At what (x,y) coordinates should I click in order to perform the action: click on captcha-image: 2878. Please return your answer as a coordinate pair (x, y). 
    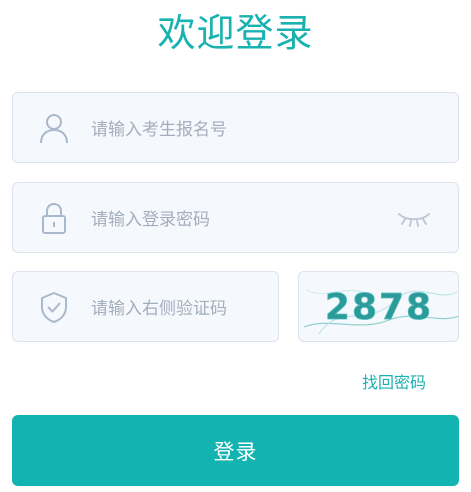
    Looking at the image, I should click on (378, 306).